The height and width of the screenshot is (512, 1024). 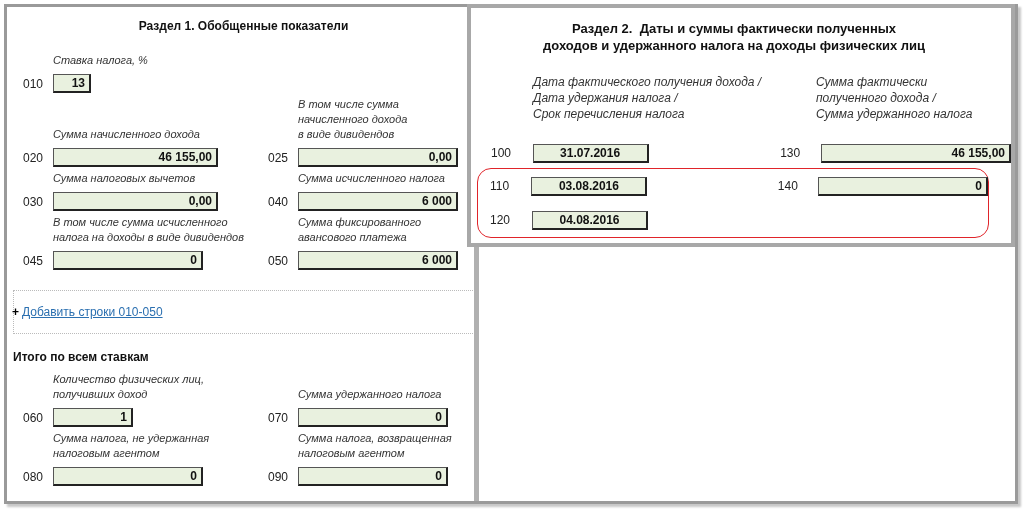 I want to click on line-code: 045, so click(x=34, y=261).